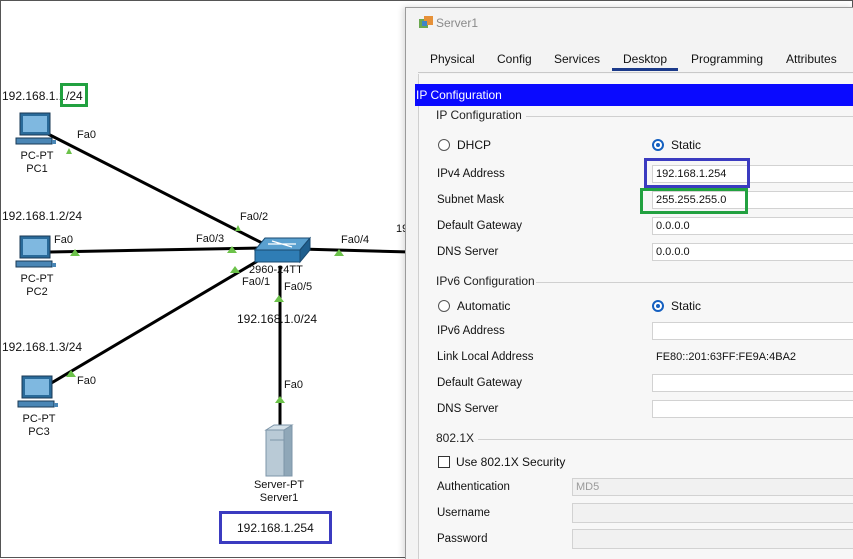 This screenshot has height=559, width=853. Describe the element at coordinates (158, 190) in the screenshot. I see `link-pc1-switch` at that location.